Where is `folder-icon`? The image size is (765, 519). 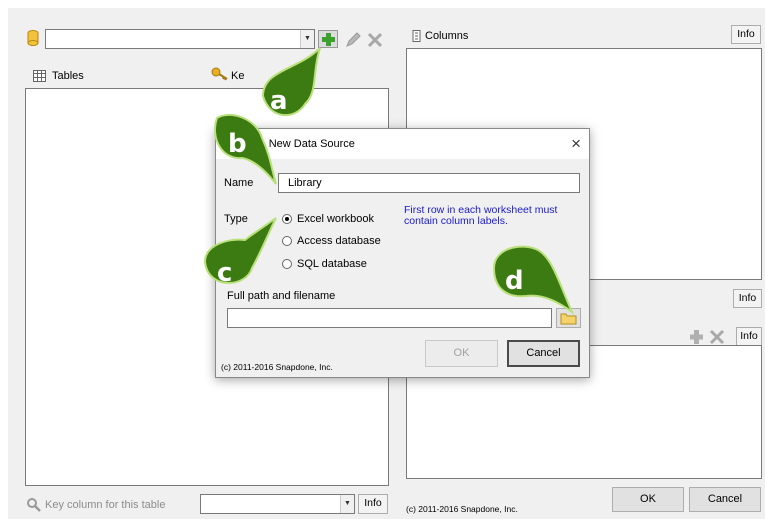 folder-icon is located at coordinates (568, 319).